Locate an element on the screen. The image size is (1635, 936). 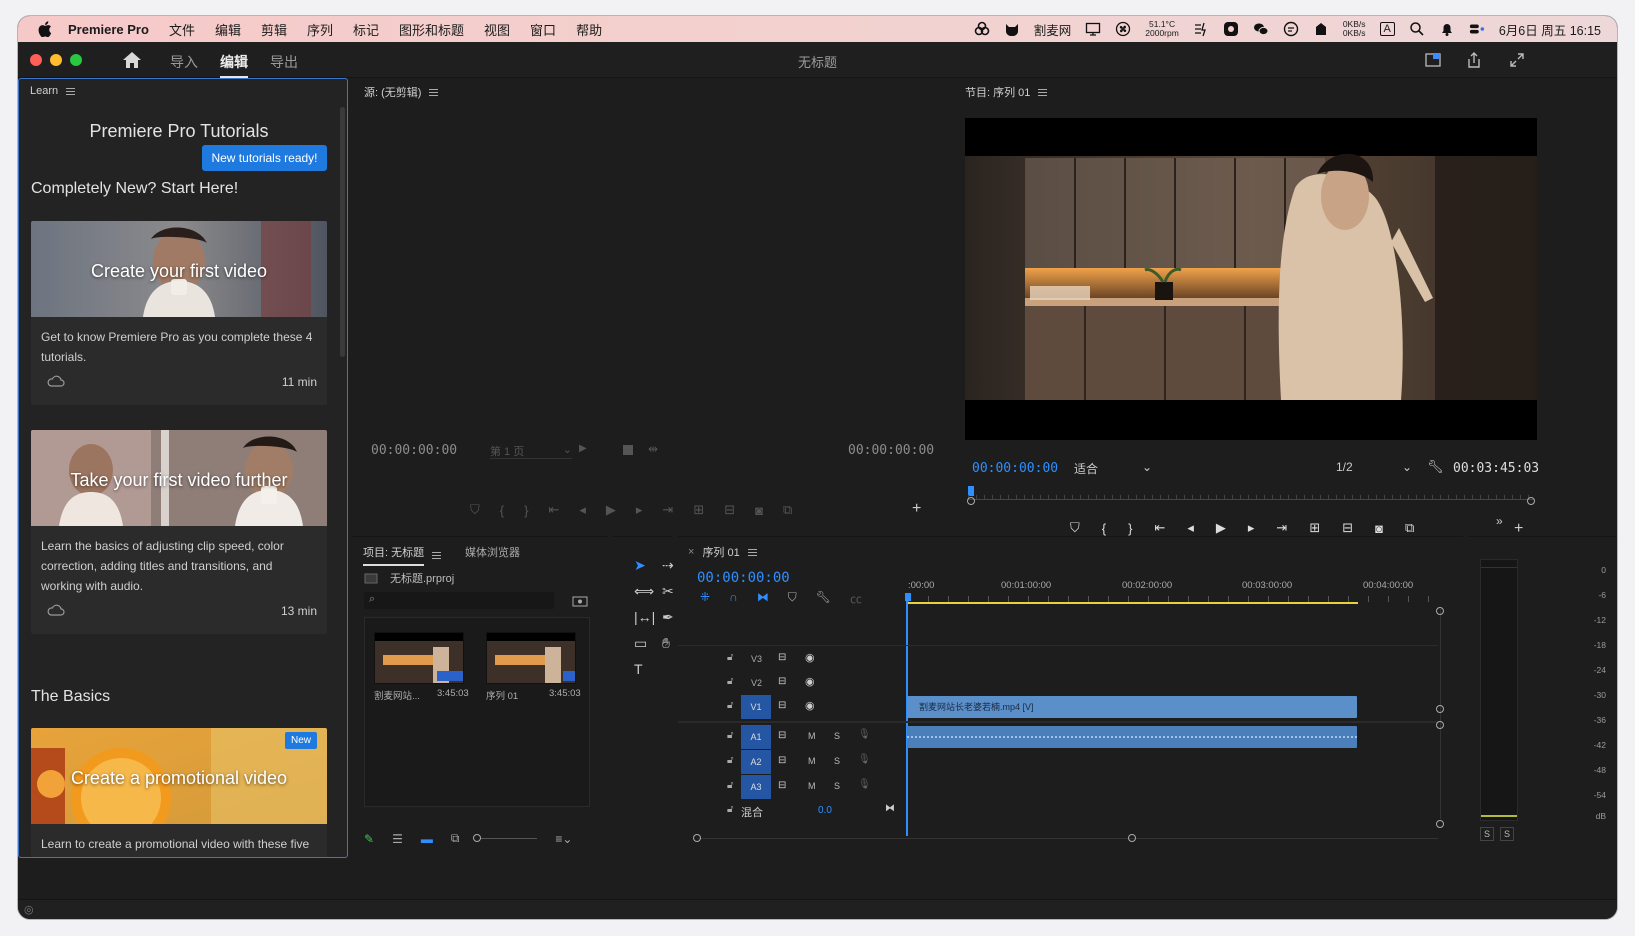
freeform-view-icon: ⧉ is located at coordinates (455, 838).